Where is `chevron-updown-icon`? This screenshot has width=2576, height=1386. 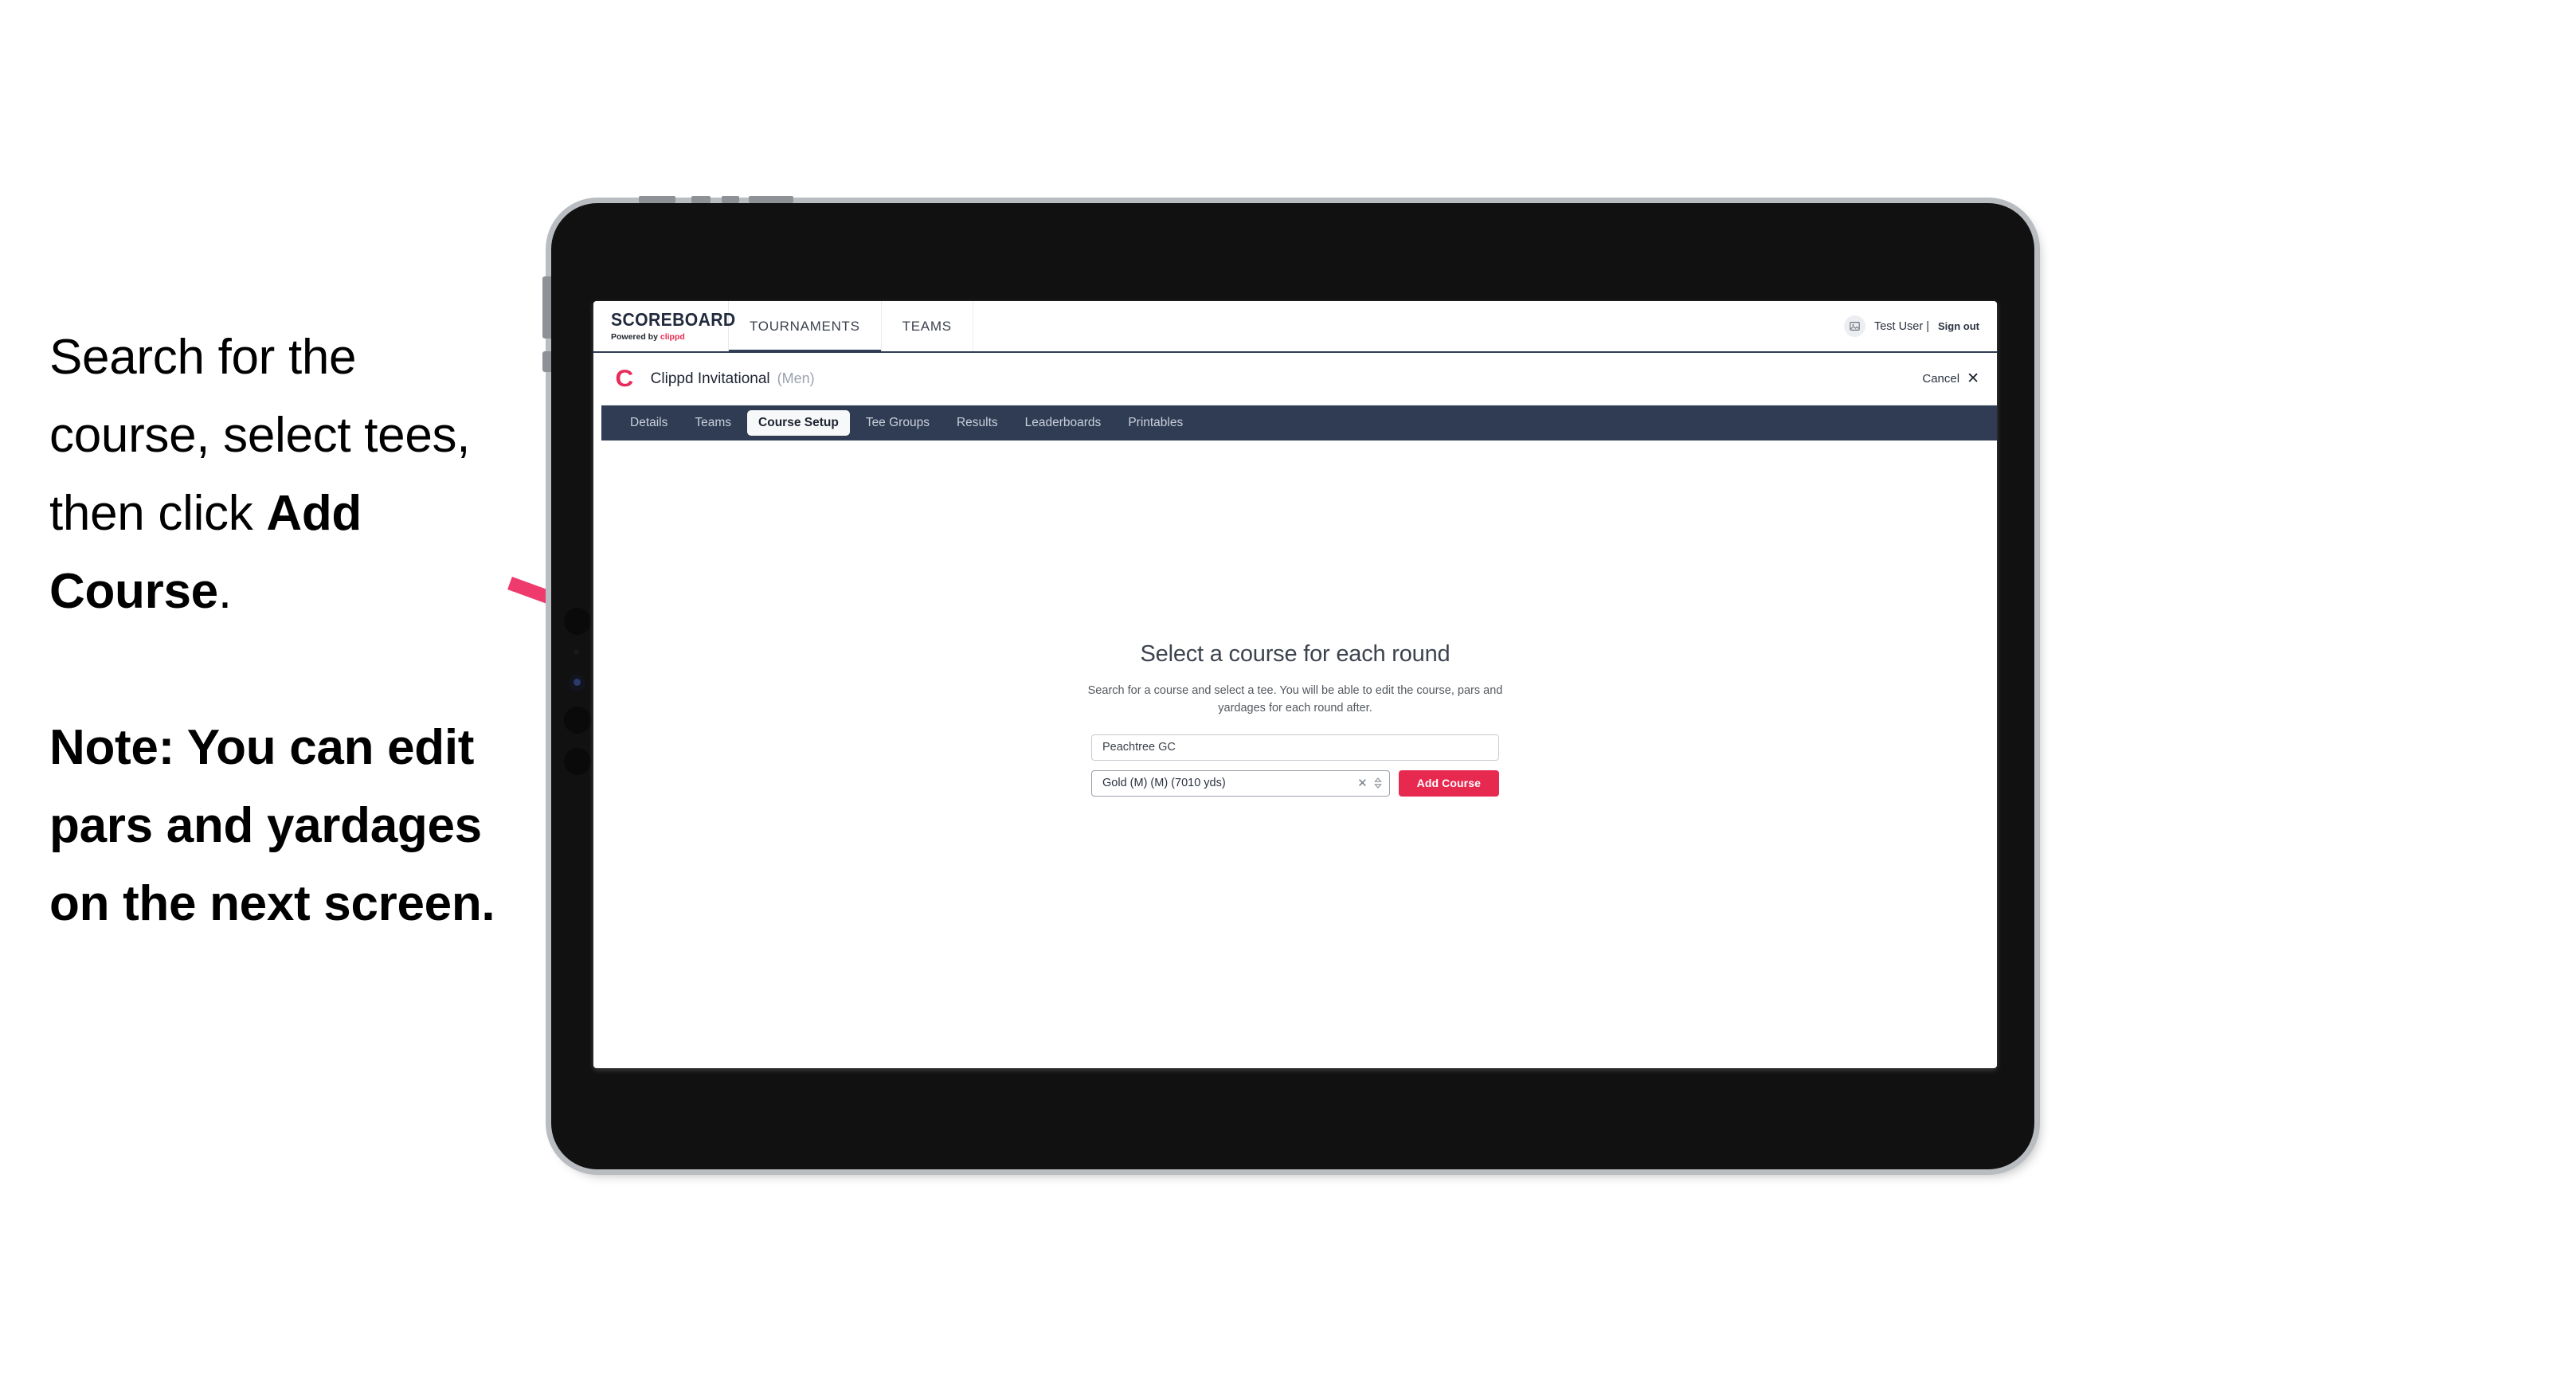
chevron-updown-icon is located at coordinates (1377, 783).